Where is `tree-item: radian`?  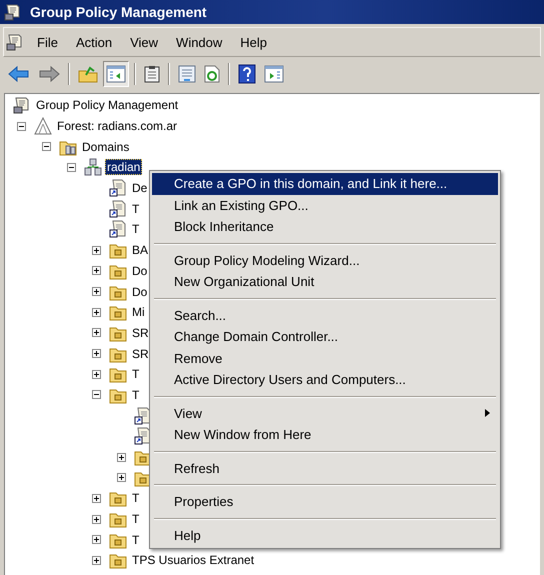
tree-item: radian is located at coordinates (123, 167).